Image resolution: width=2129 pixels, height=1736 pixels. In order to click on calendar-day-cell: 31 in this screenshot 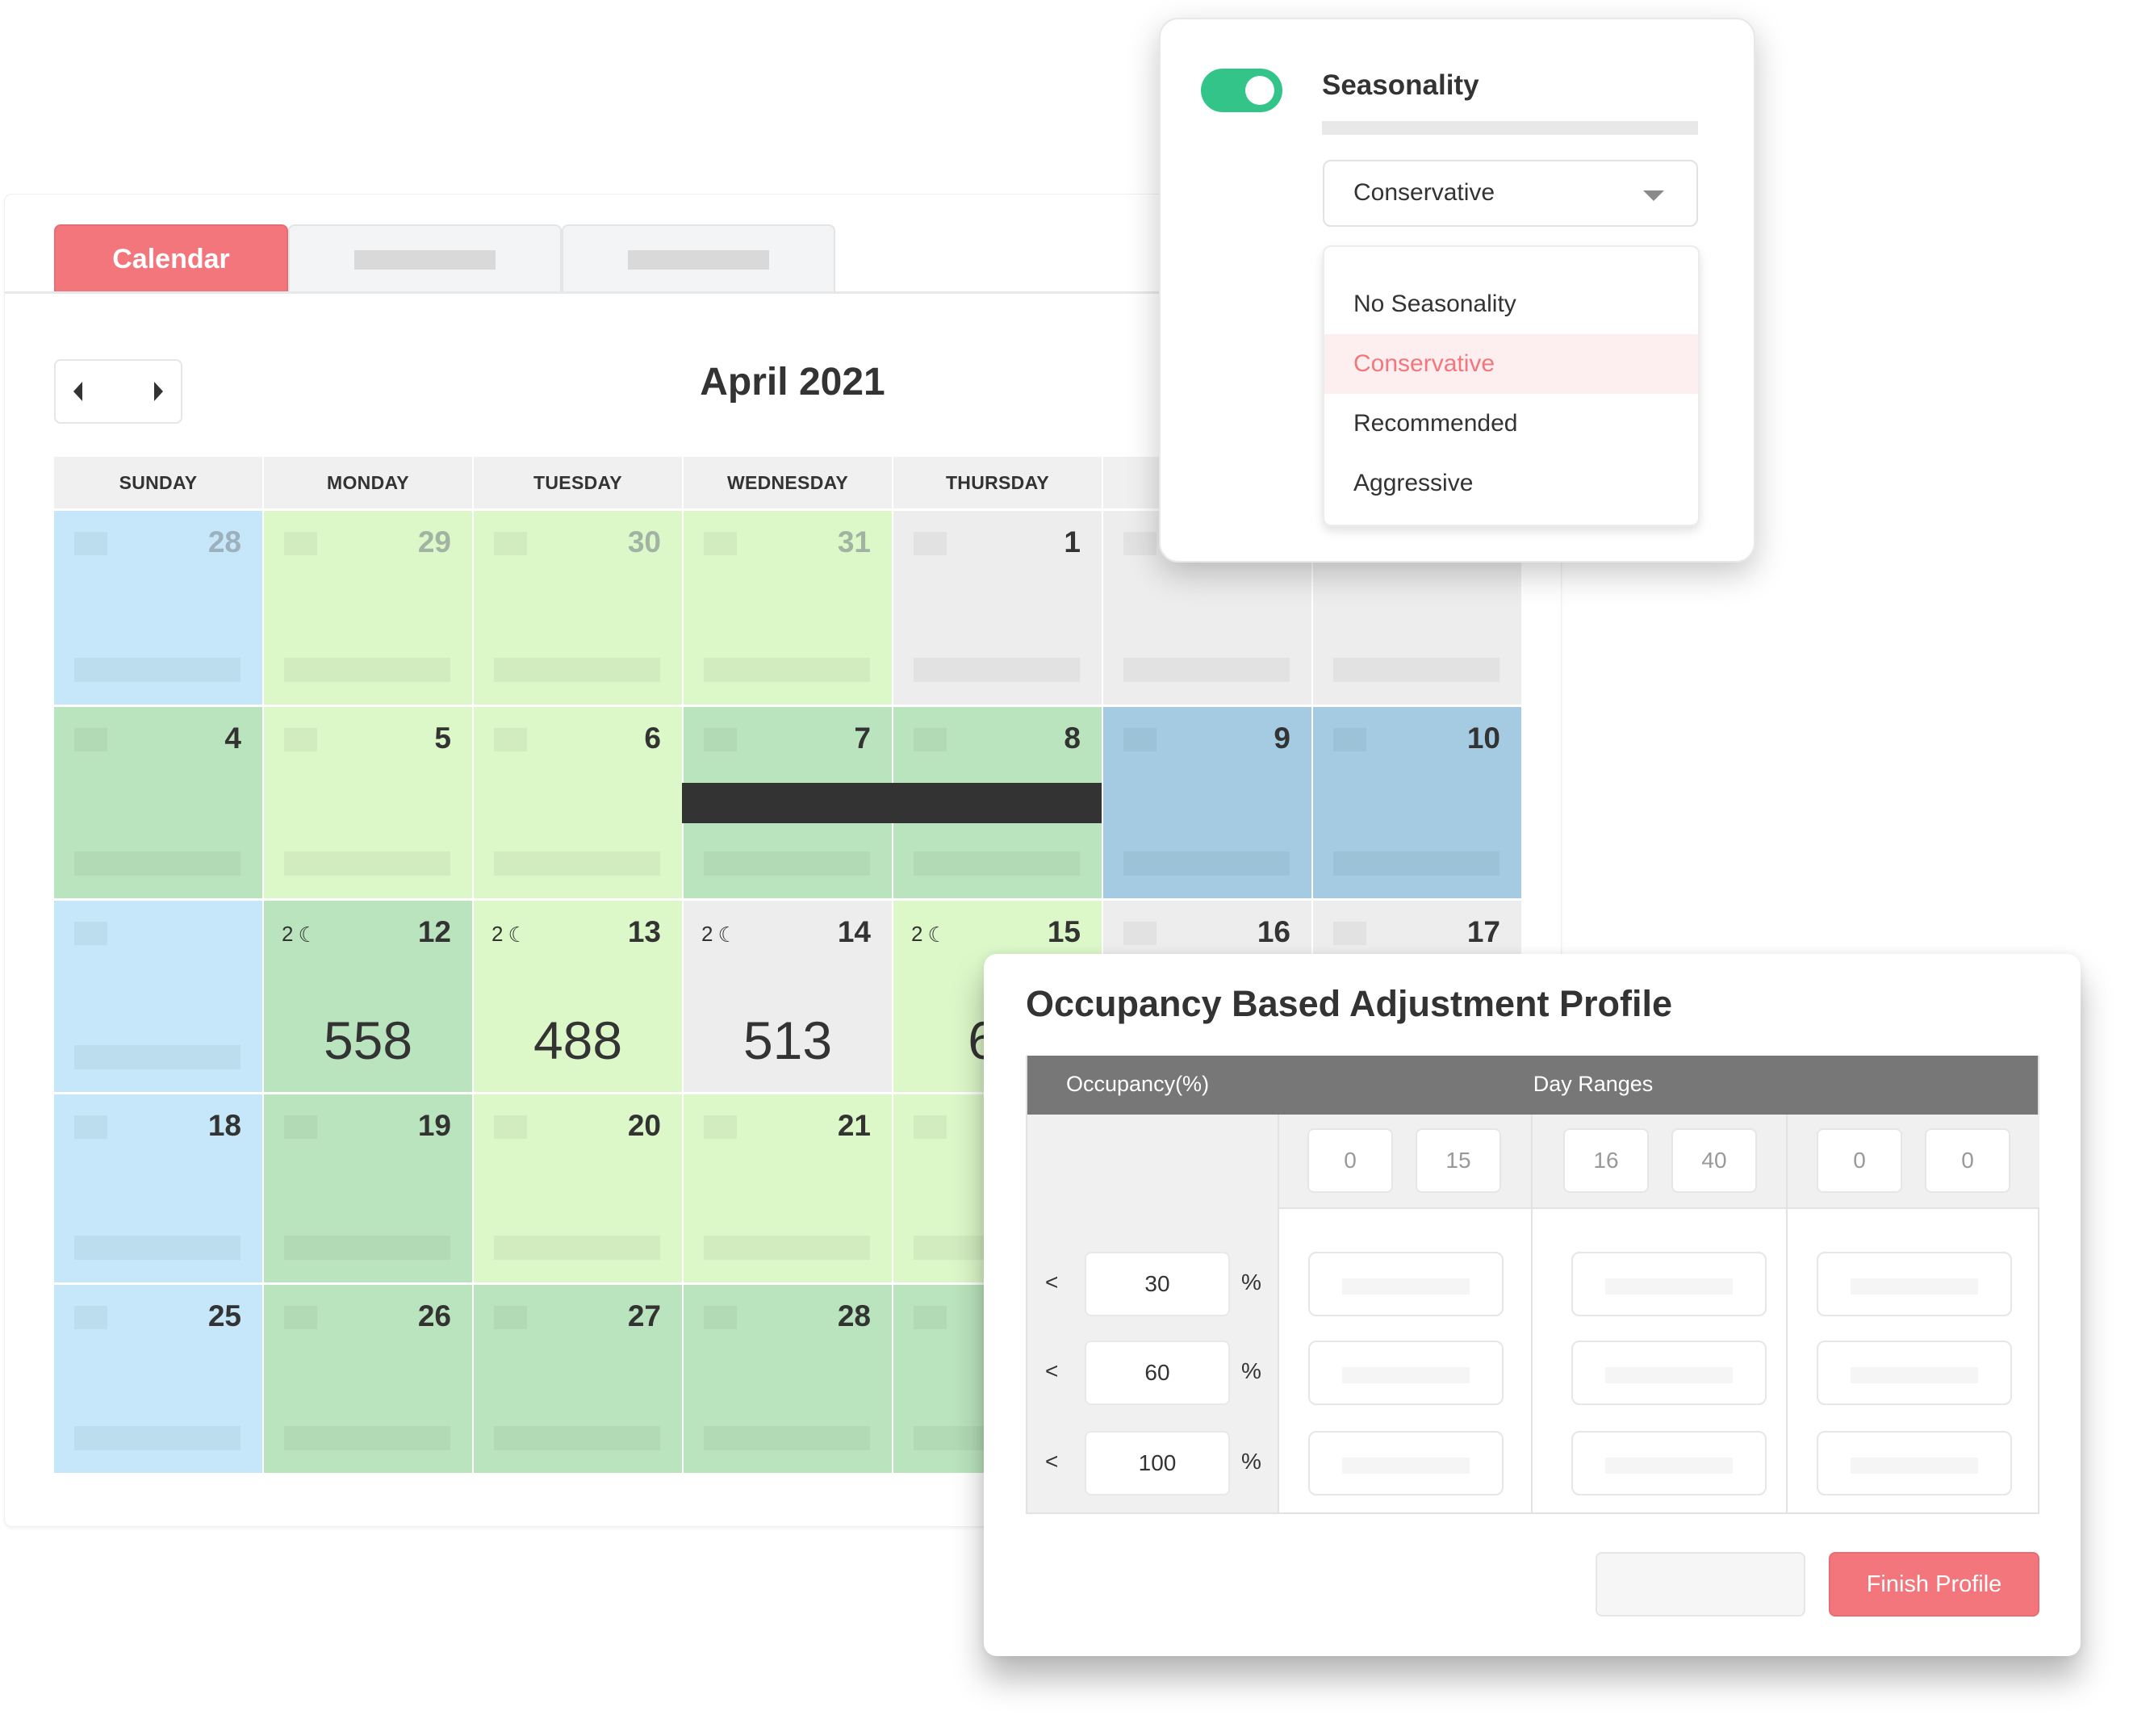, I will do `click(788, 608)`.